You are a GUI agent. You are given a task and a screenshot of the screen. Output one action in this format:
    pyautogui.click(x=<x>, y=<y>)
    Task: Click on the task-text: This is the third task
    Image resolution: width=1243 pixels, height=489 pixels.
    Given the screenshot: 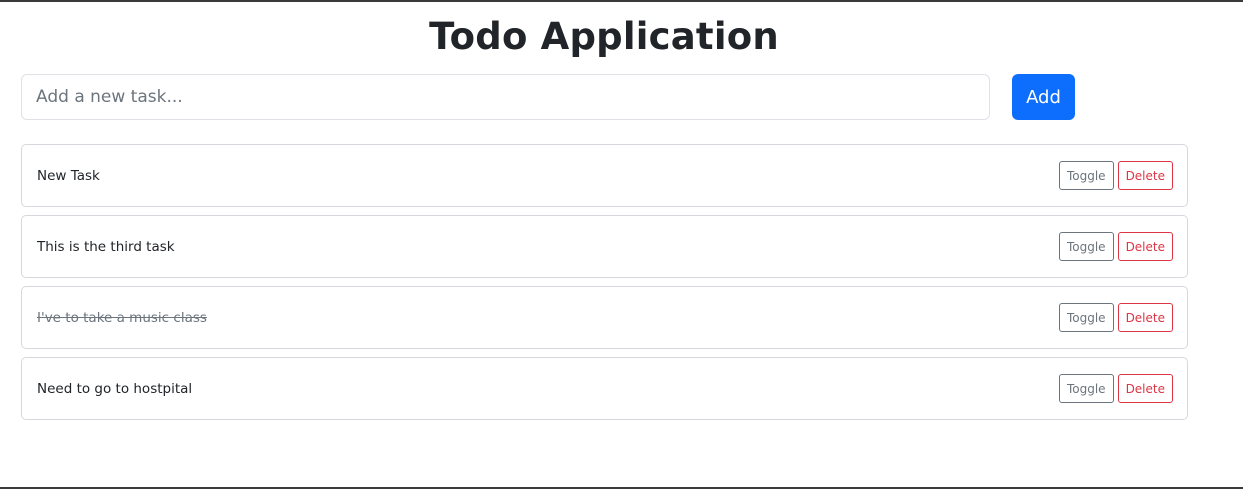 What is the action you would take?
    pyautogui.click(x=106, y=246)
    